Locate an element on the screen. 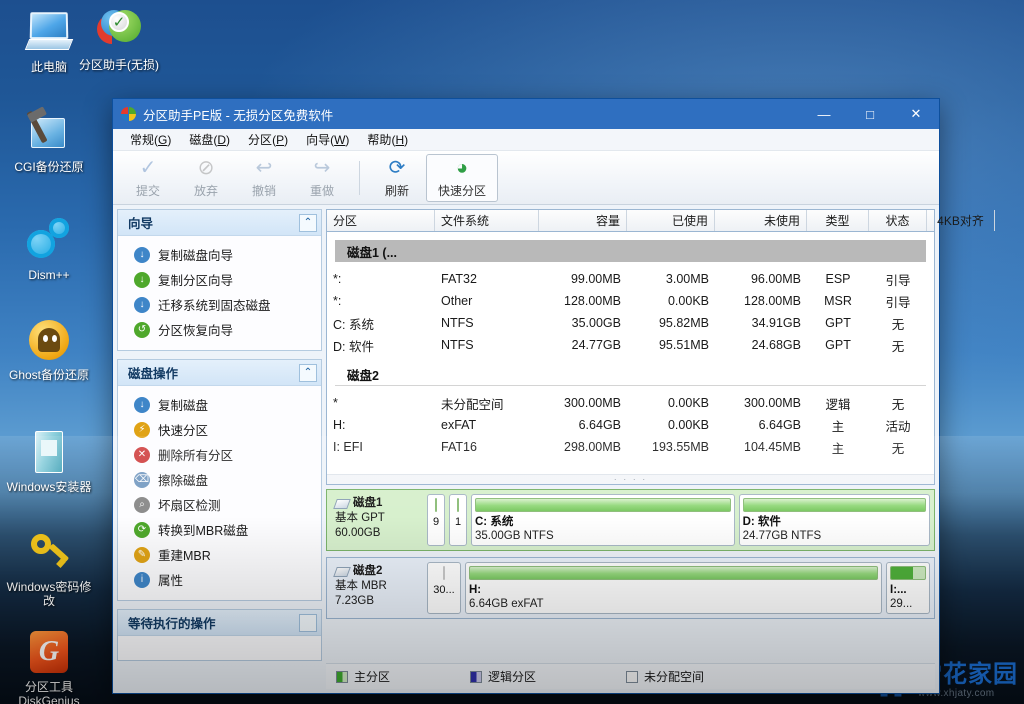 The width and height of the screenshot is (1024, 704). toolbar-button-label: 刷新 is located at coordinates (396, 191).